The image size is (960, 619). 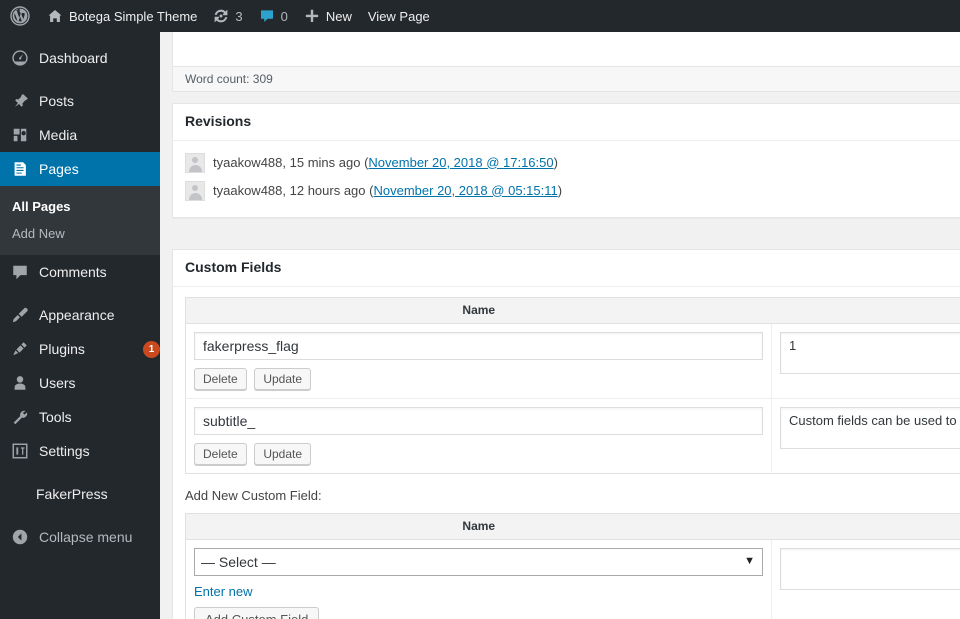 I want to click on word-count-label: Word count: 309, so click(x=229, y=79).